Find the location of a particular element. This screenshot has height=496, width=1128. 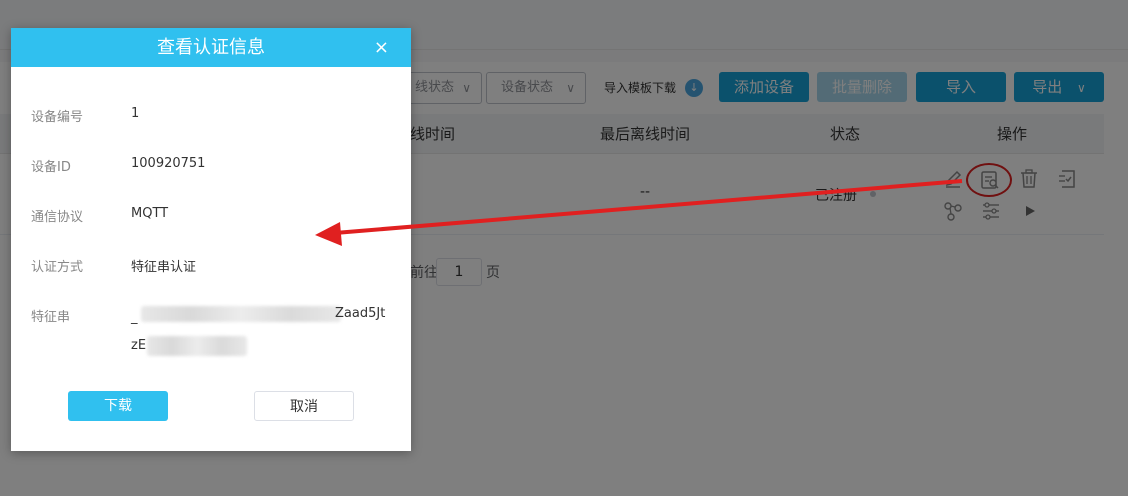

field-label-auth-method: 认证方式 is located at coordinates (57, 267).